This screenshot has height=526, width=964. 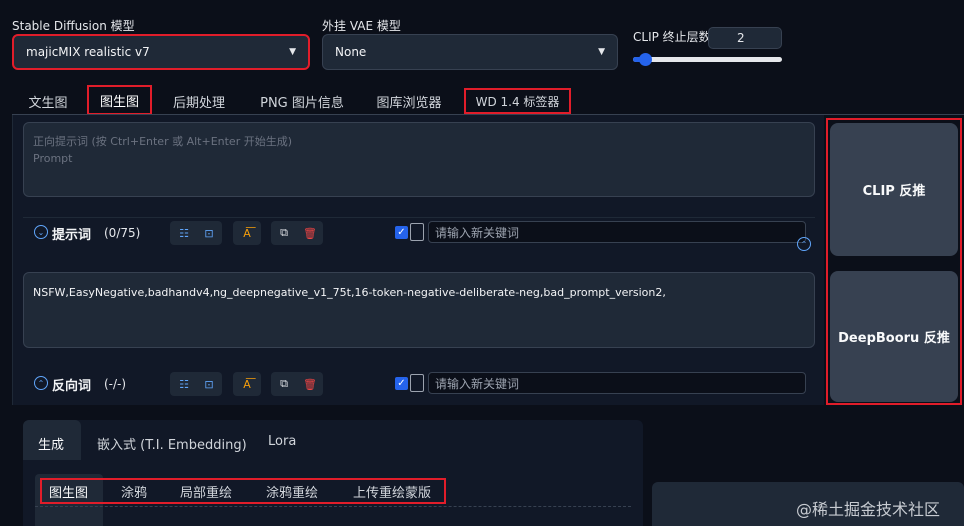 What do you see at coordinates (48, 101) in the screenshot?
I see `tab-txt2img: 文生图` at bounding box center [48, 101].